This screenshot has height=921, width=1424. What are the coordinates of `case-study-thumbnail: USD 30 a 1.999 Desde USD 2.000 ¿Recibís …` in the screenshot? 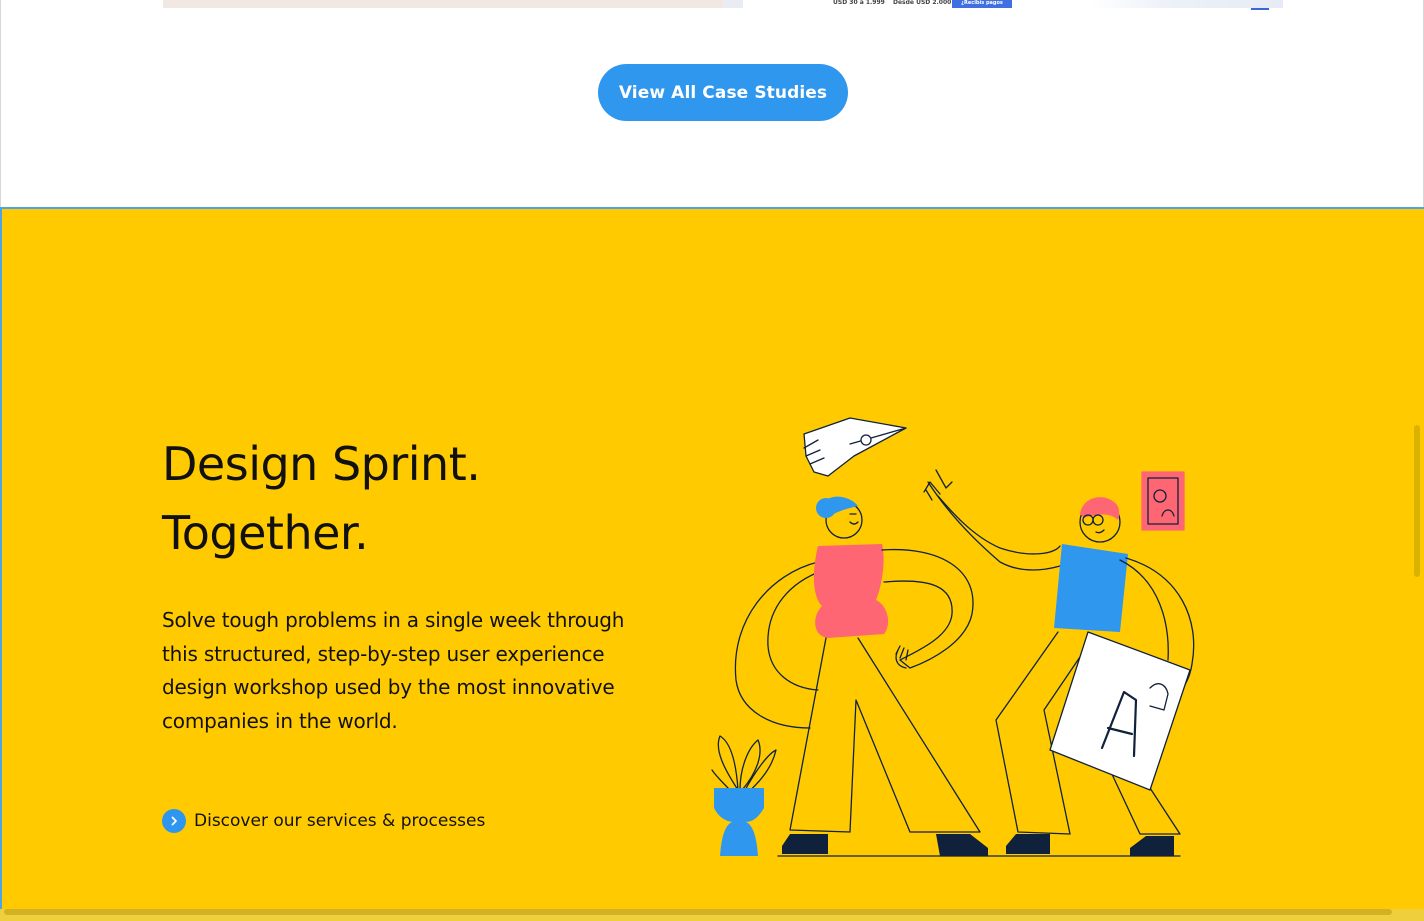 It's located at (921, 4).